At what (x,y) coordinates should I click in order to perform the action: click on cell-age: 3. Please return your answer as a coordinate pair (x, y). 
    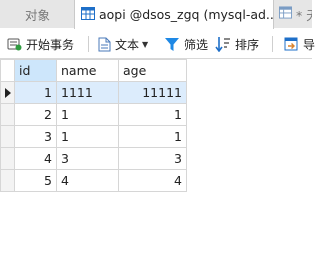
    Looking at the image, I should click on (152, 158).